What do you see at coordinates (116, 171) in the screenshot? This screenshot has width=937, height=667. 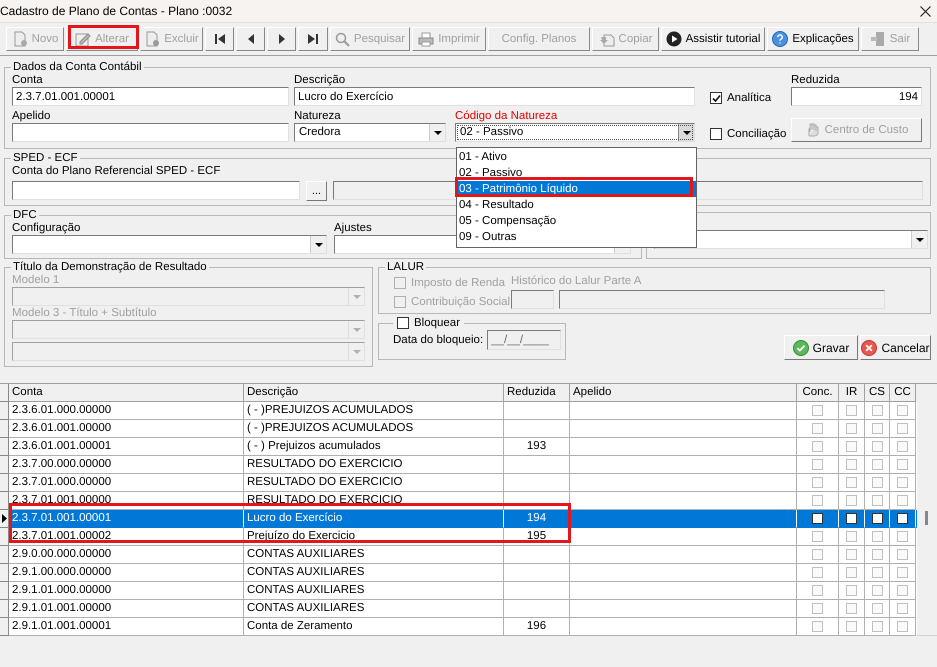 I see `field-label: Conta do Plano Referencial SPED - ECF` at bounding box center [116, 171].